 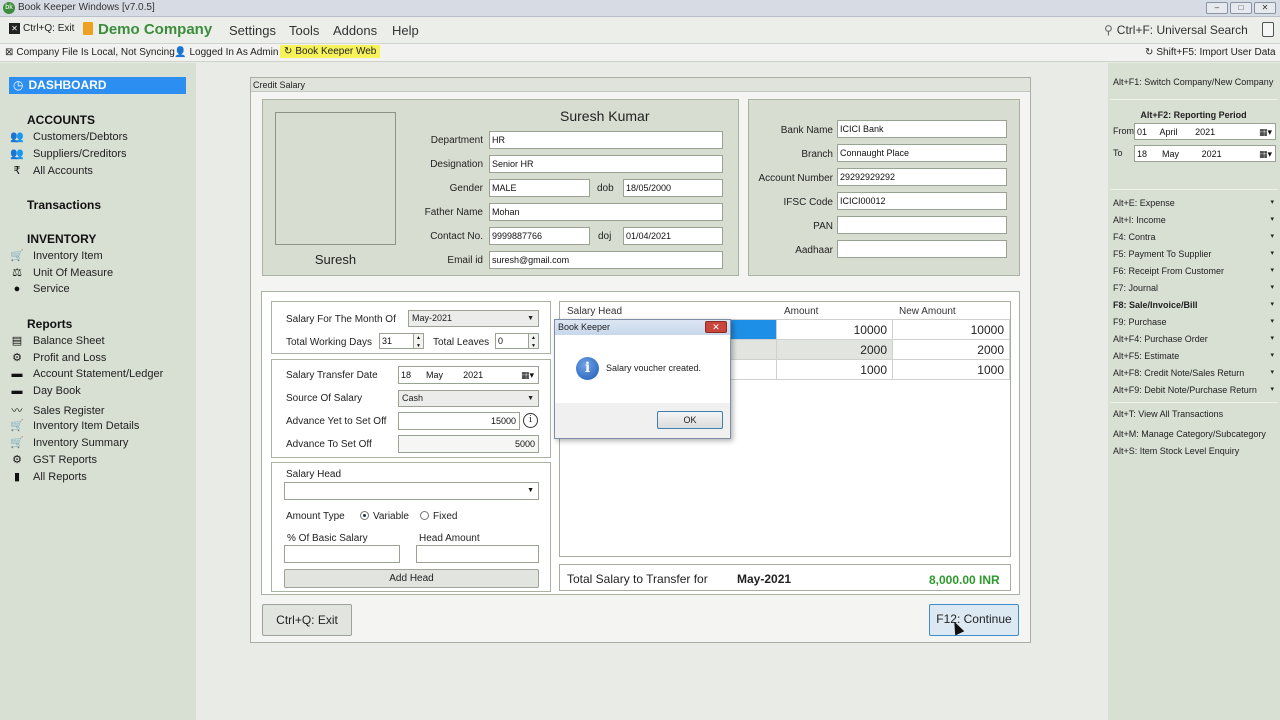 I want to click on calculator-icon, so click(x=1268, y=29).